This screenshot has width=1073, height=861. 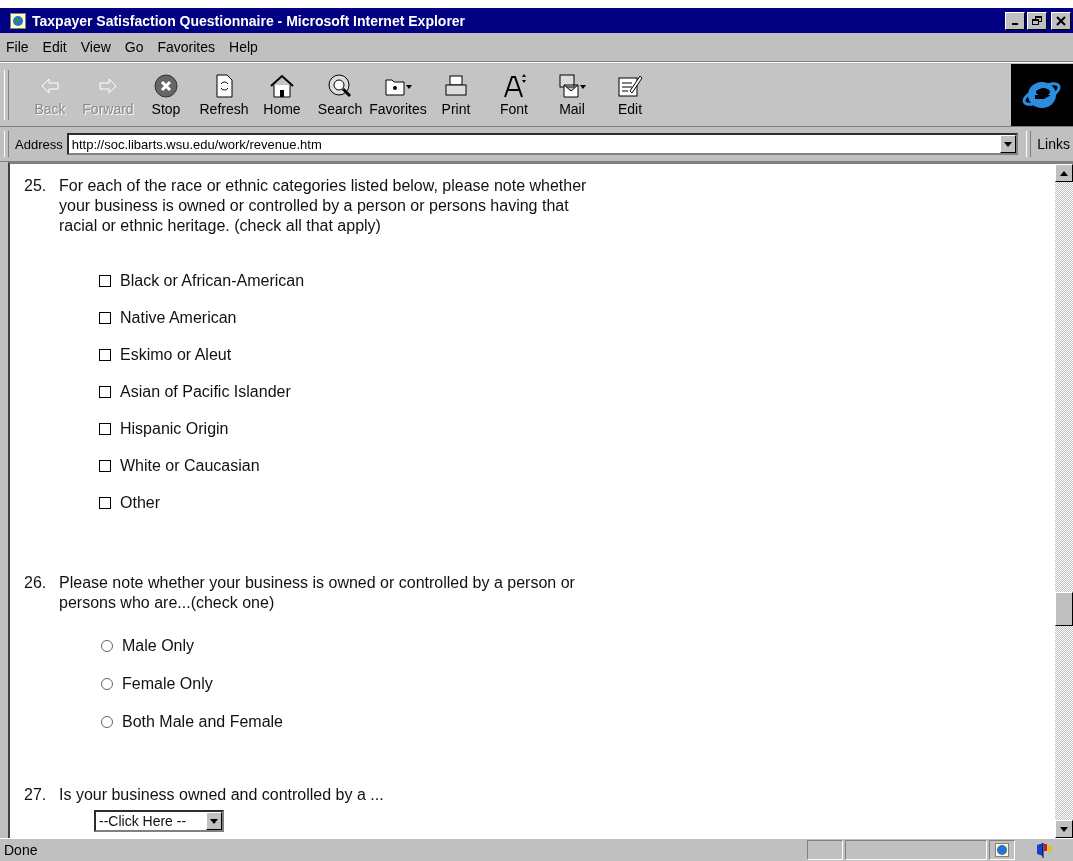 I want to click on flags-icon, so click(x=1044, y=850).